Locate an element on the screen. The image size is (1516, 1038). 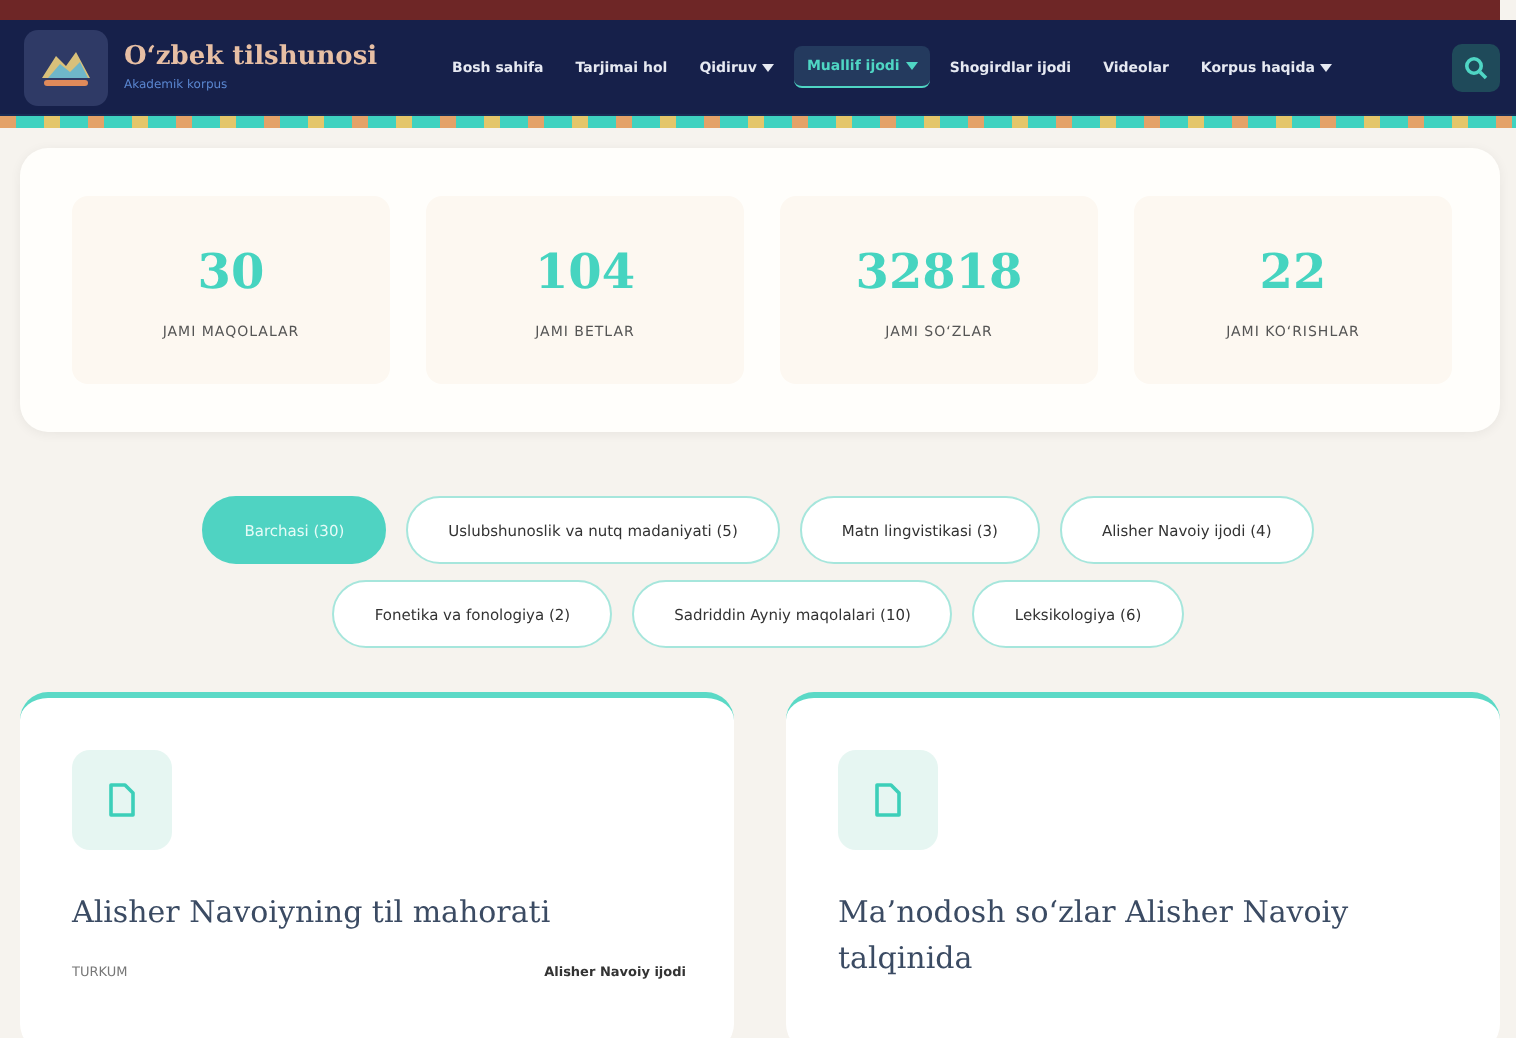
search-button is located at coordinates (1476, 67).